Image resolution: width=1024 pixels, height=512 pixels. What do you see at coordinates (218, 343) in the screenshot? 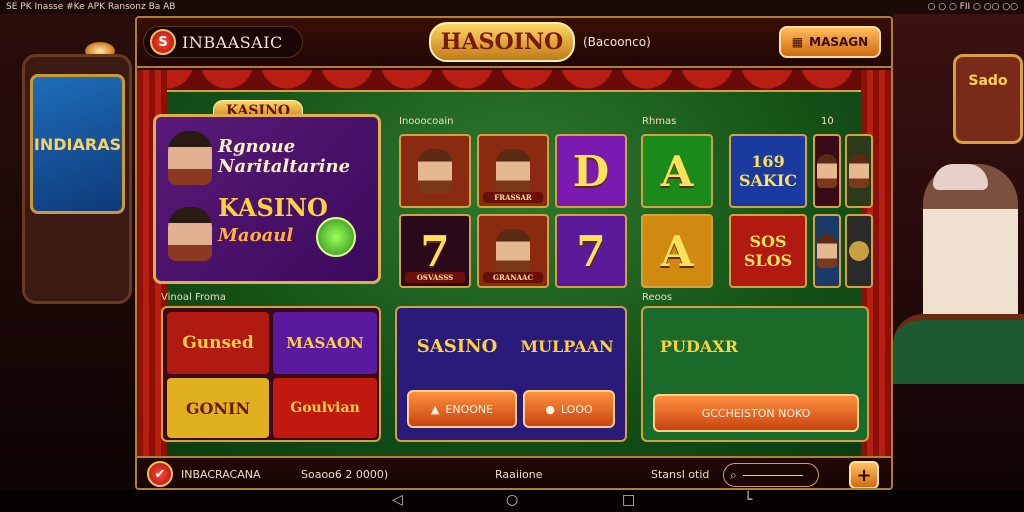
I see `promo-tile: Gunsed` at bounding box center [218, 343].